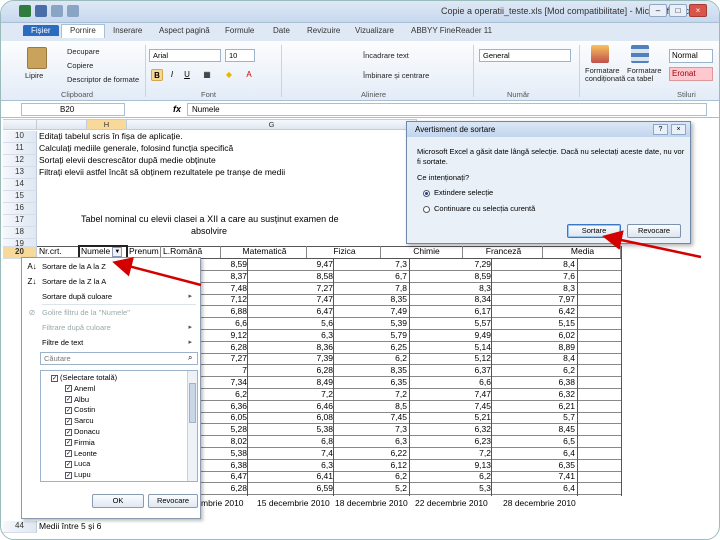  I want to click on merge-center-button: Îmbinare și centrare, so click(396, 75).